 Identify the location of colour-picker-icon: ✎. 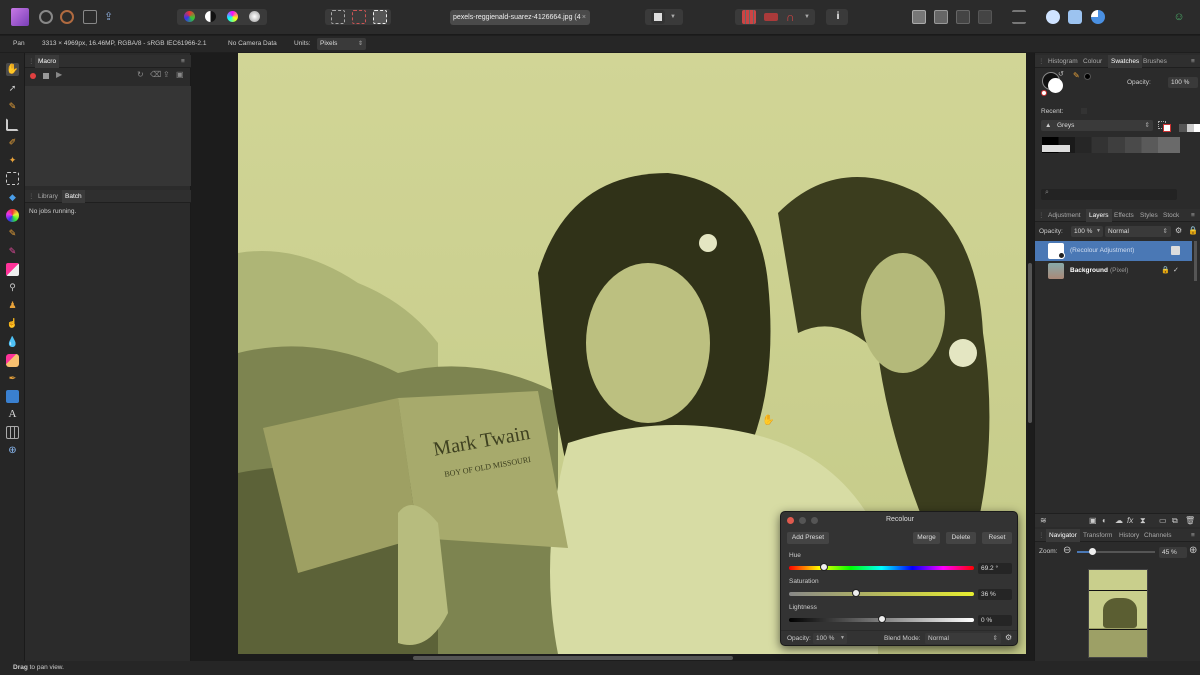
(1076, 75).